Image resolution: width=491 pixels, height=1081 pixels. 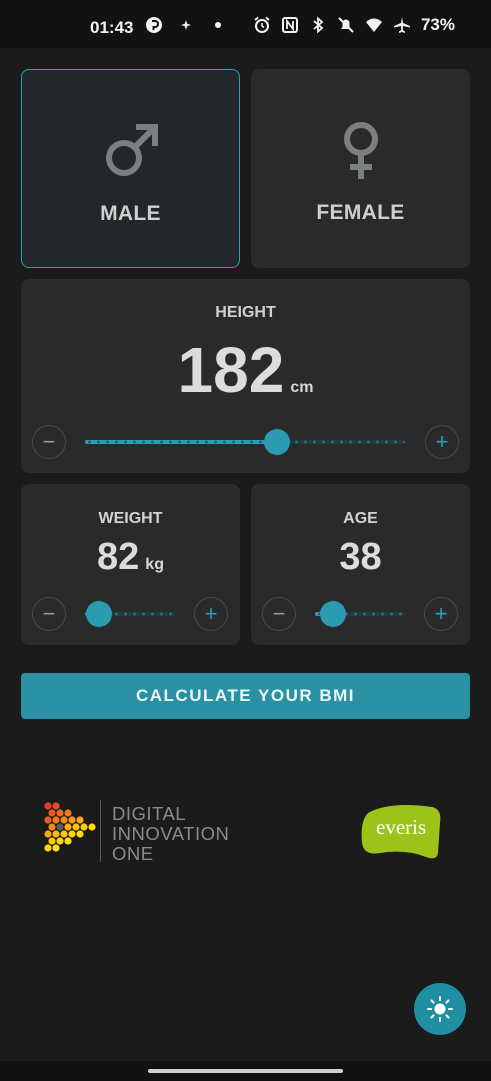 I want to click on age-card: AGE 38 − +, so click(x=360, y=564).